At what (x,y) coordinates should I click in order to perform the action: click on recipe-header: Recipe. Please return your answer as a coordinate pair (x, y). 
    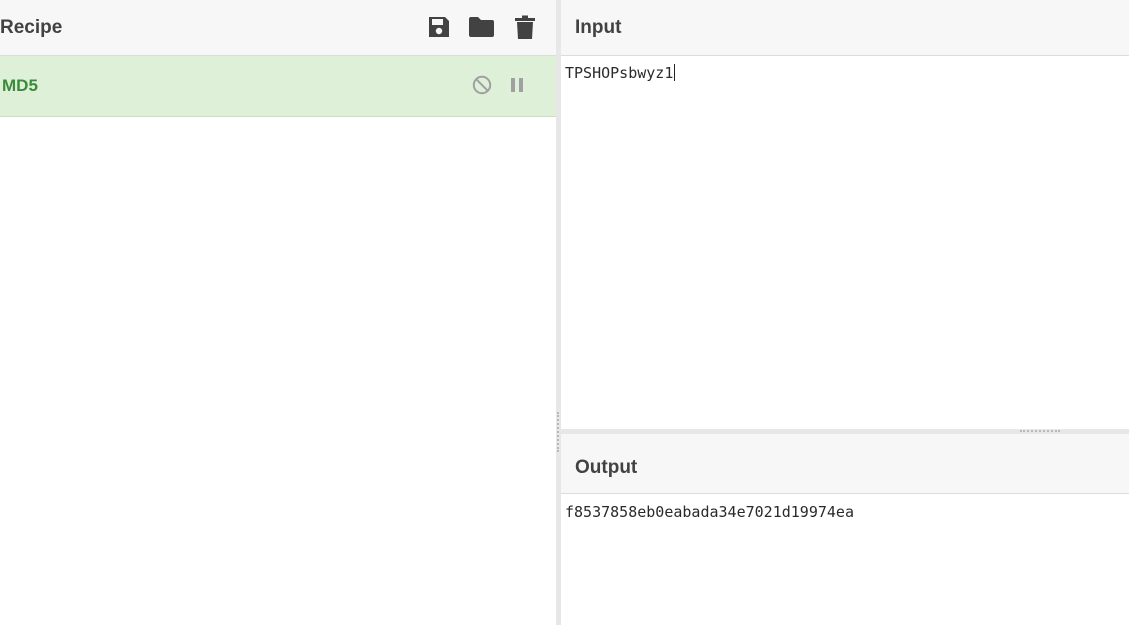
    Looking at the image, I should click on (278, 28).